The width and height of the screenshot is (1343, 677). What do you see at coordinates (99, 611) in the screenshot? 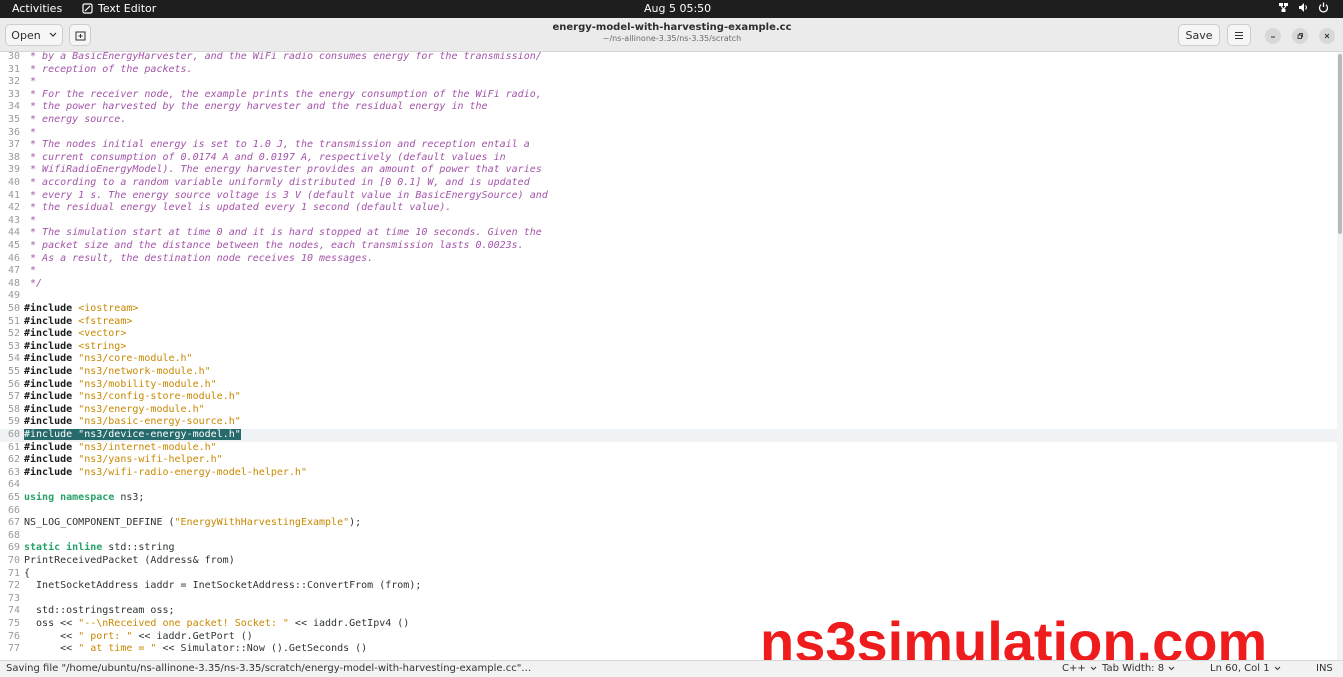
I see `code-token-plain: std::ostringstream oss;` at bounding box center [99, 611].